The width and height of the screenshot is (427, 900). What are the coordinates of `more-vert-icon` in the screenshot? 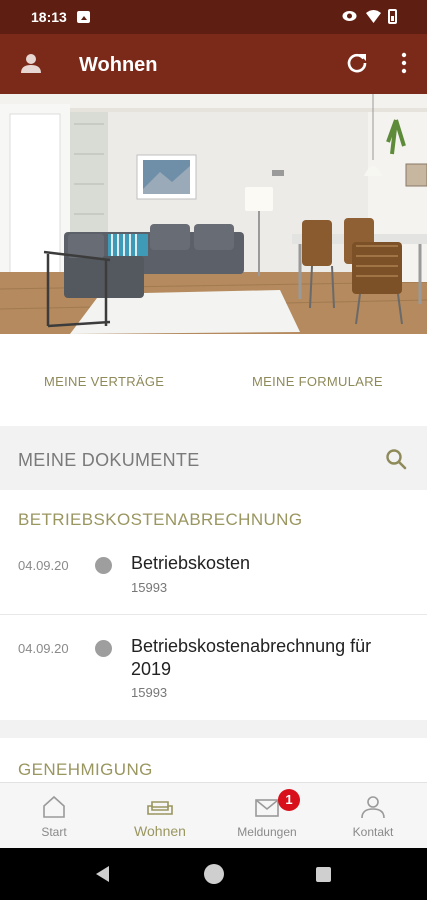 It's located at (404, 63).